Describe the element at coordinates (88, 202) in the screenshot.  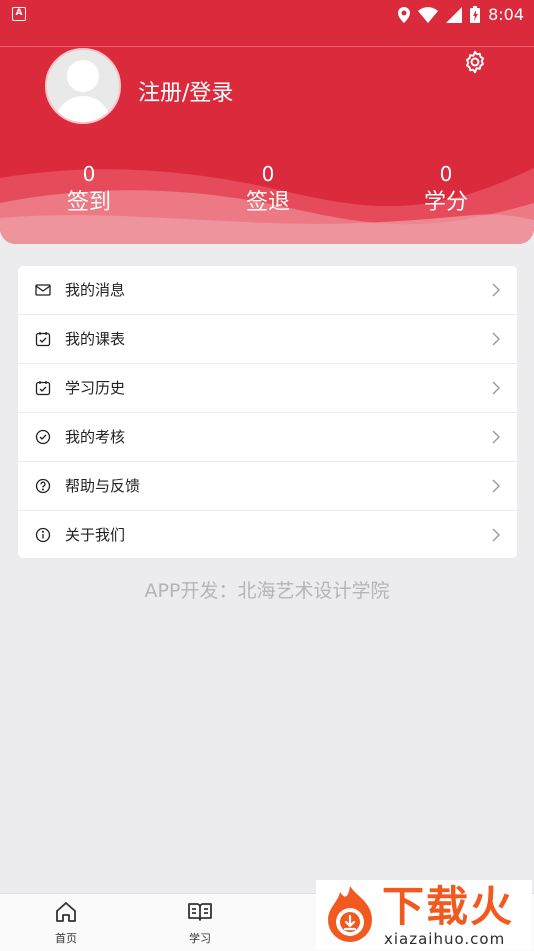
I see `stat-sign-in-label: 签到` at that location.